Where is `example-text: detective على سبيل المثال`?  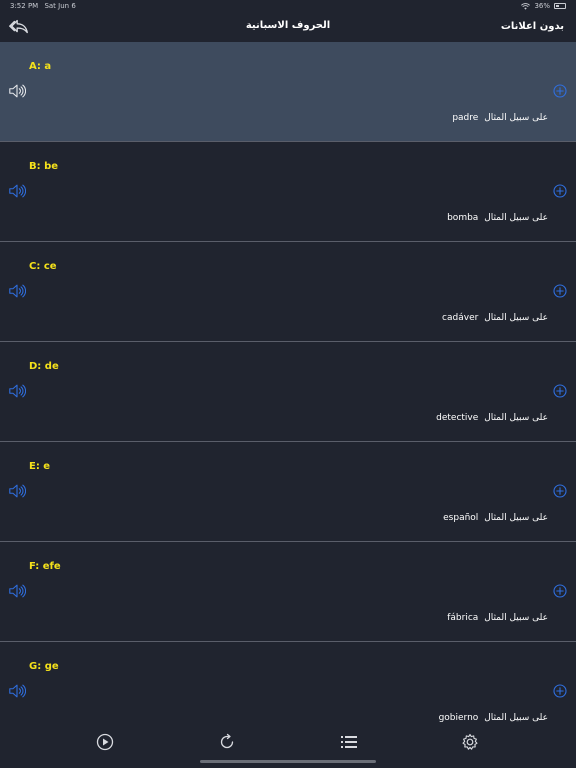
example-text: detective على سبيل المثال is located at coordinates (492, 418).